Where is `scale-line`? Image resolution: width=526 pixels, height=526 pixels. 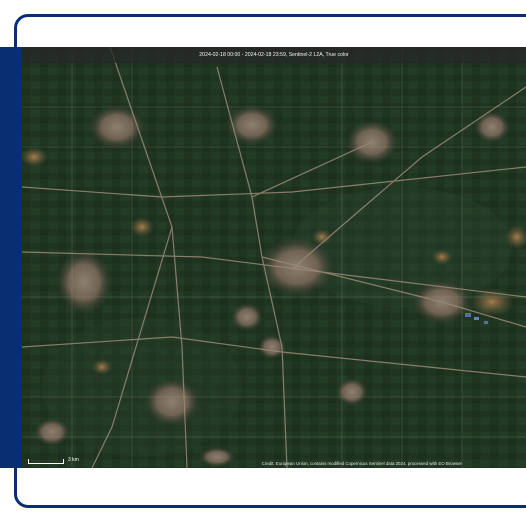 scale-line is located at coordinates (46, 461).